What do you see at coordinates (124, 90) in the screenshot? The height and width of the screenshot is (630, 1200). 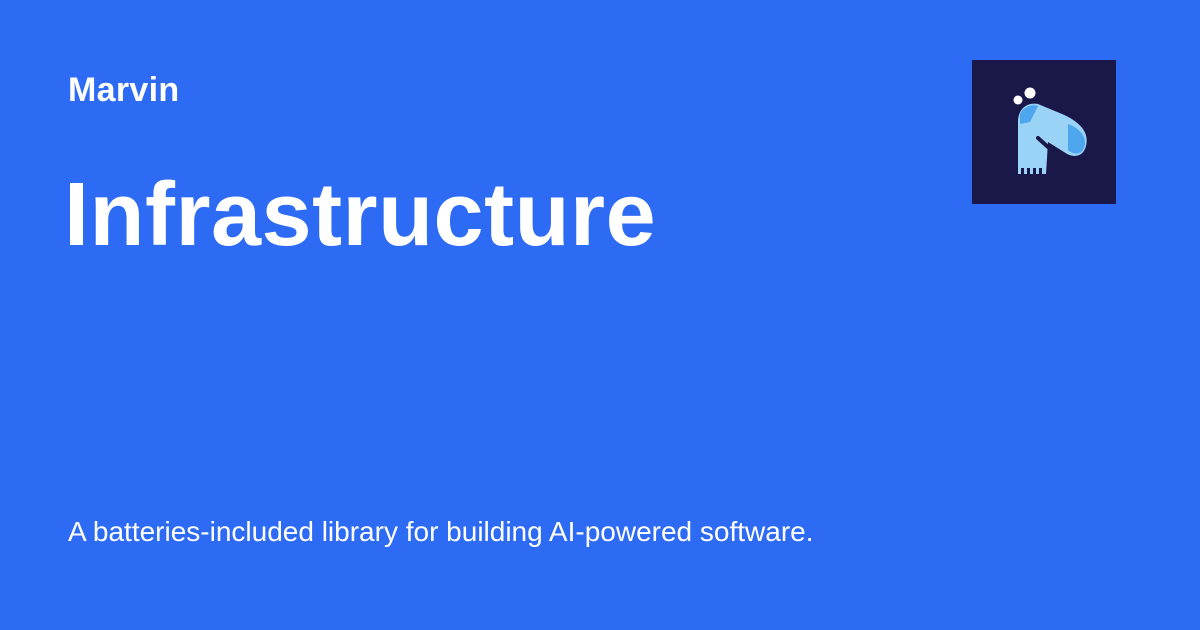 I see `site-name: Marvin` at bounding box center [124, 90].